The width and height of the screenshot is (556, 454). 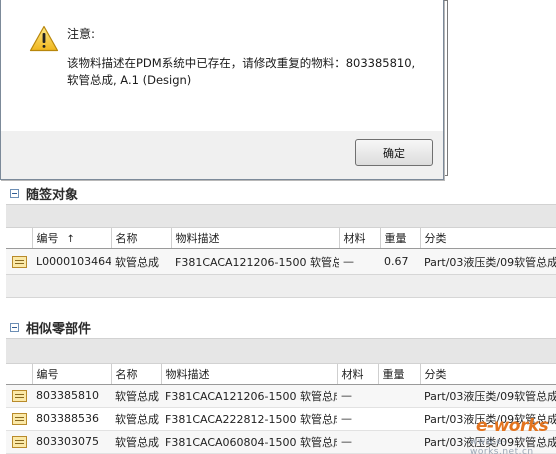 What do you see at coordinates (249, 419) in the screenshot?
I see `part-description: F381CACA222812-1500 软管总成` at bounding box center [249, 419].